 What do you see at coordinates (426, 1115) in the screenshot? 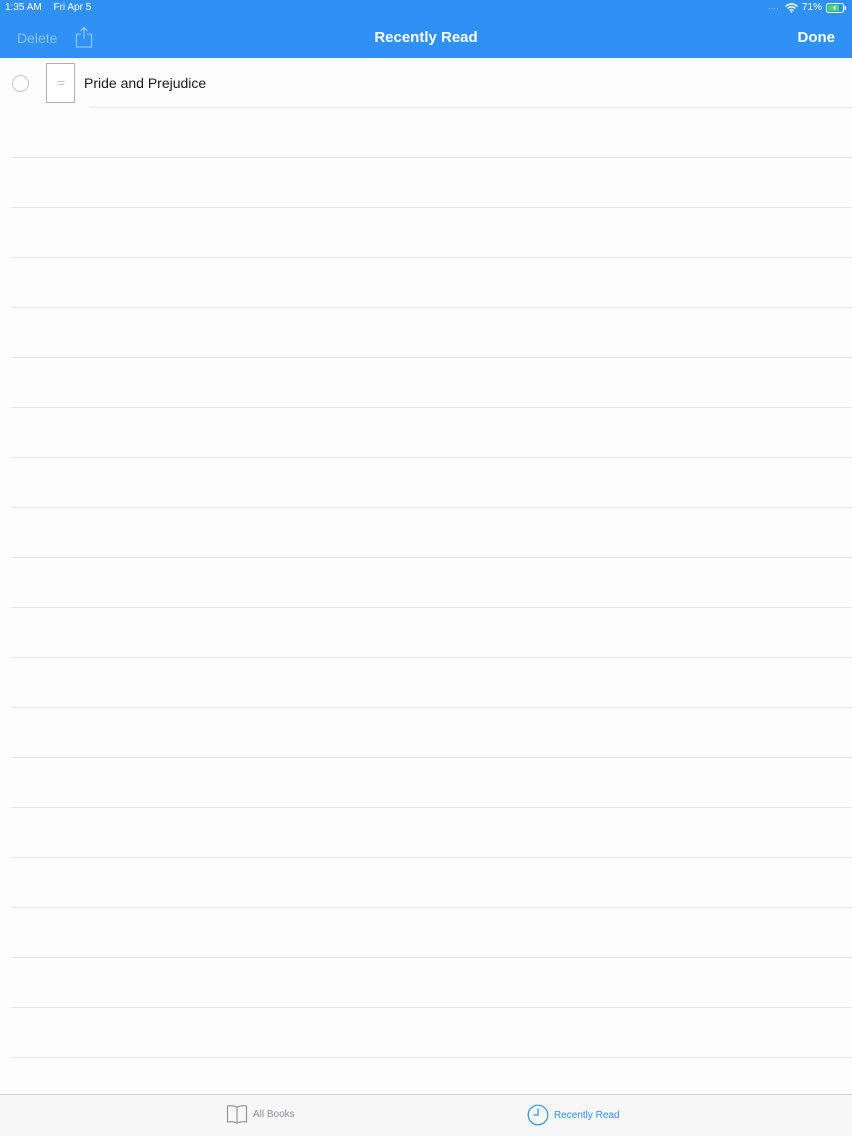
I see `tab-bar: All Books Recently Read` at bounding box center [426, 1115].